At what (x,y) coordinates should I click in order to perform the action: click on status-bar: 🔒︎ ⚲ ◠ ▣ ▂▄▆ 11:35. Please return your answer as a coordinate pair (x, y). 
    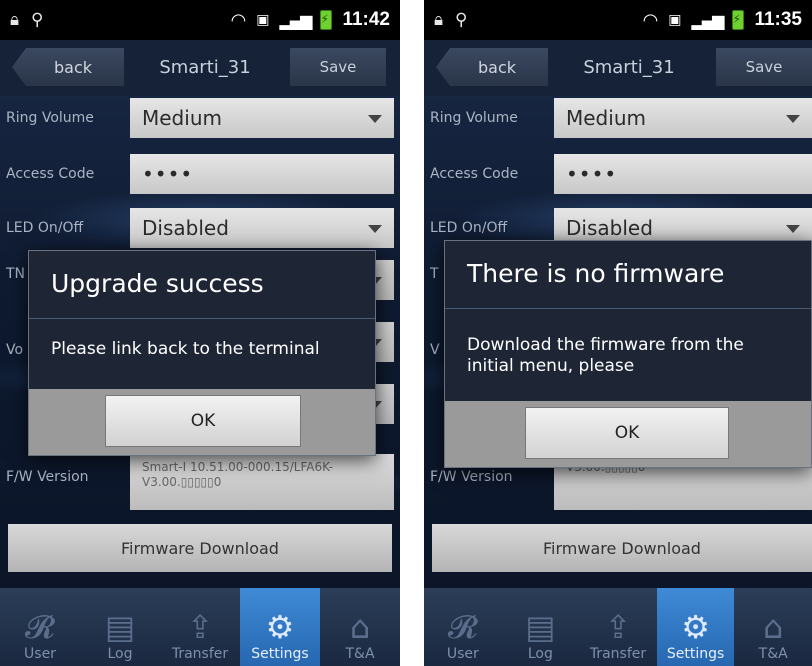
    Looking at the image, I should click on (618, 20).